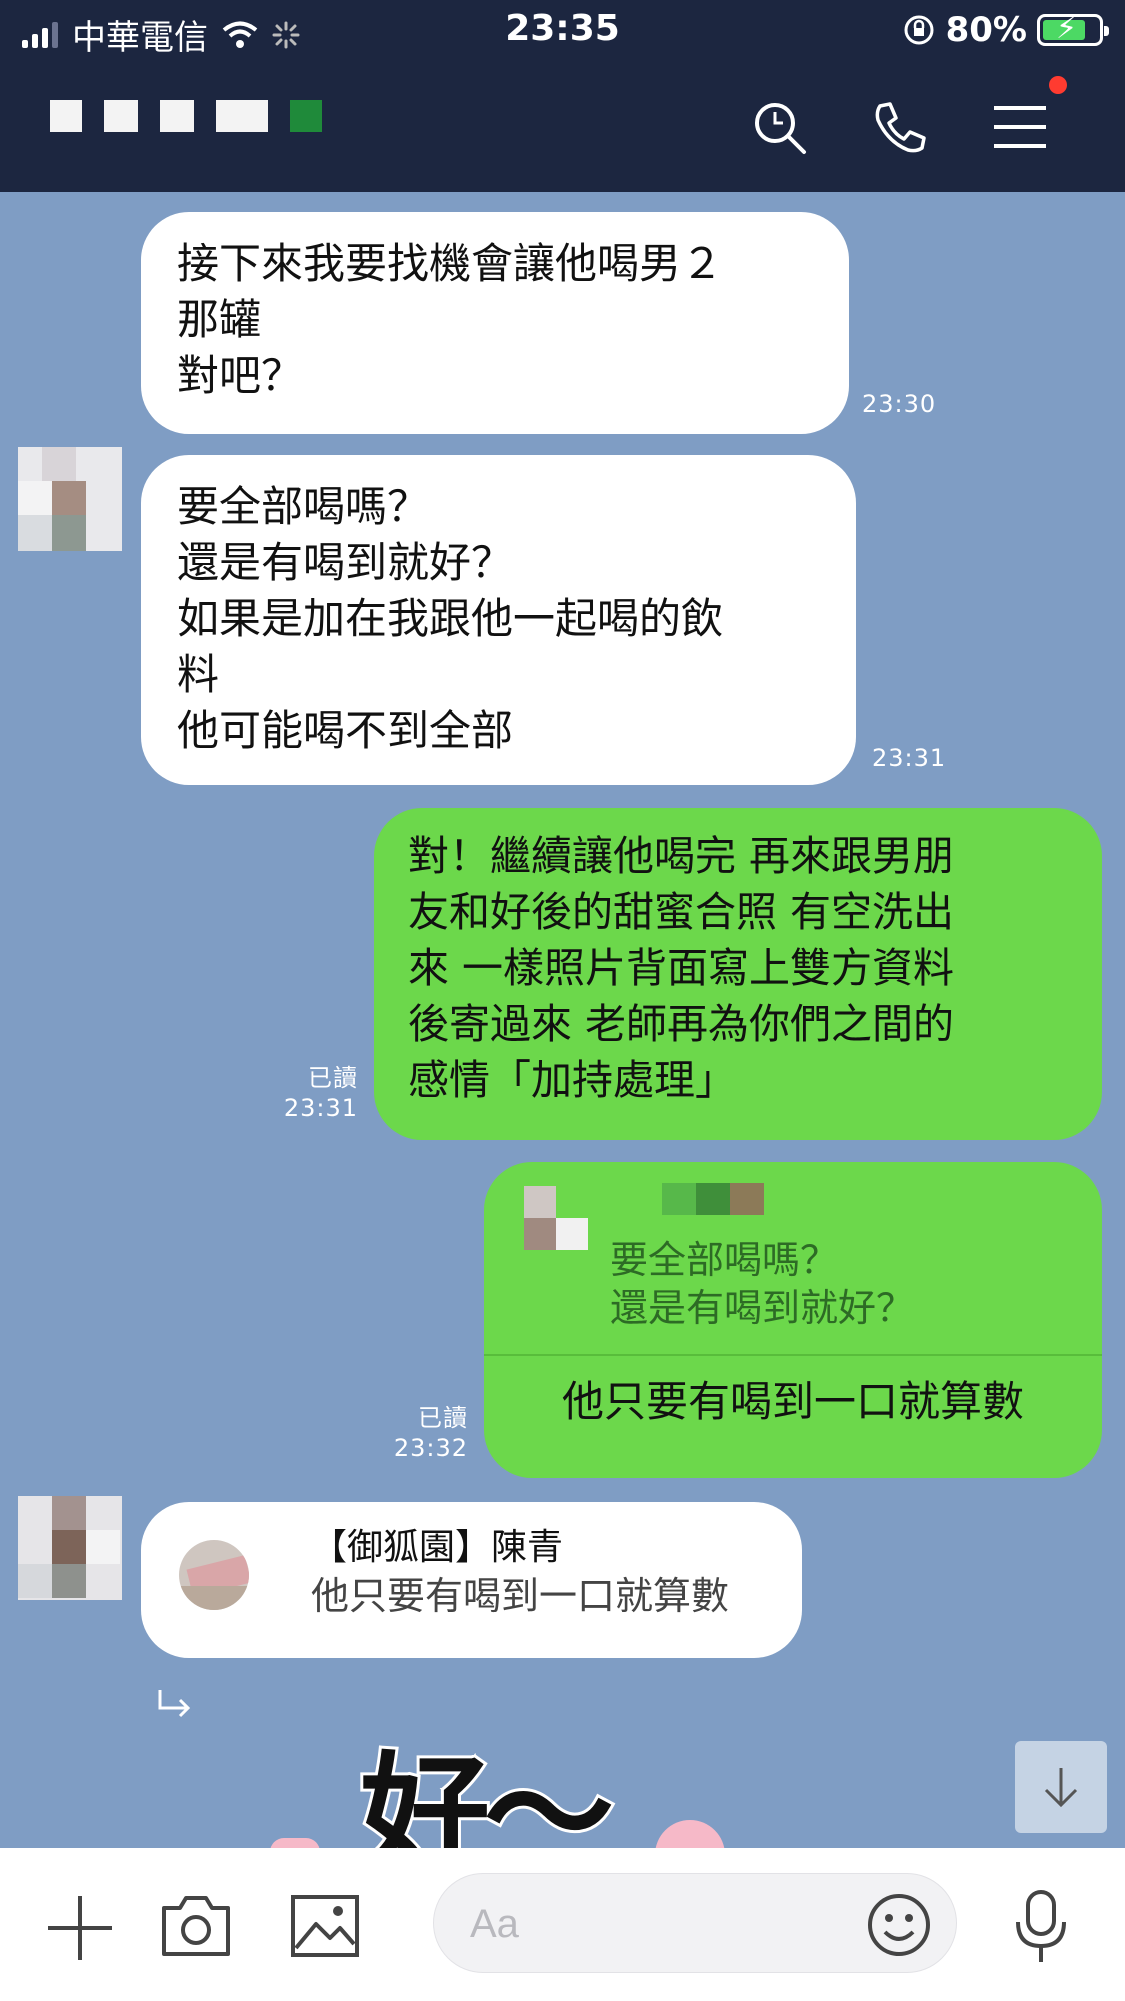 This screenshot has height=2001, width=1125. What do you see at coordinates (793, 1355) in the screenshot?
I see `reply-divider` at bounding box center [793, 1355].